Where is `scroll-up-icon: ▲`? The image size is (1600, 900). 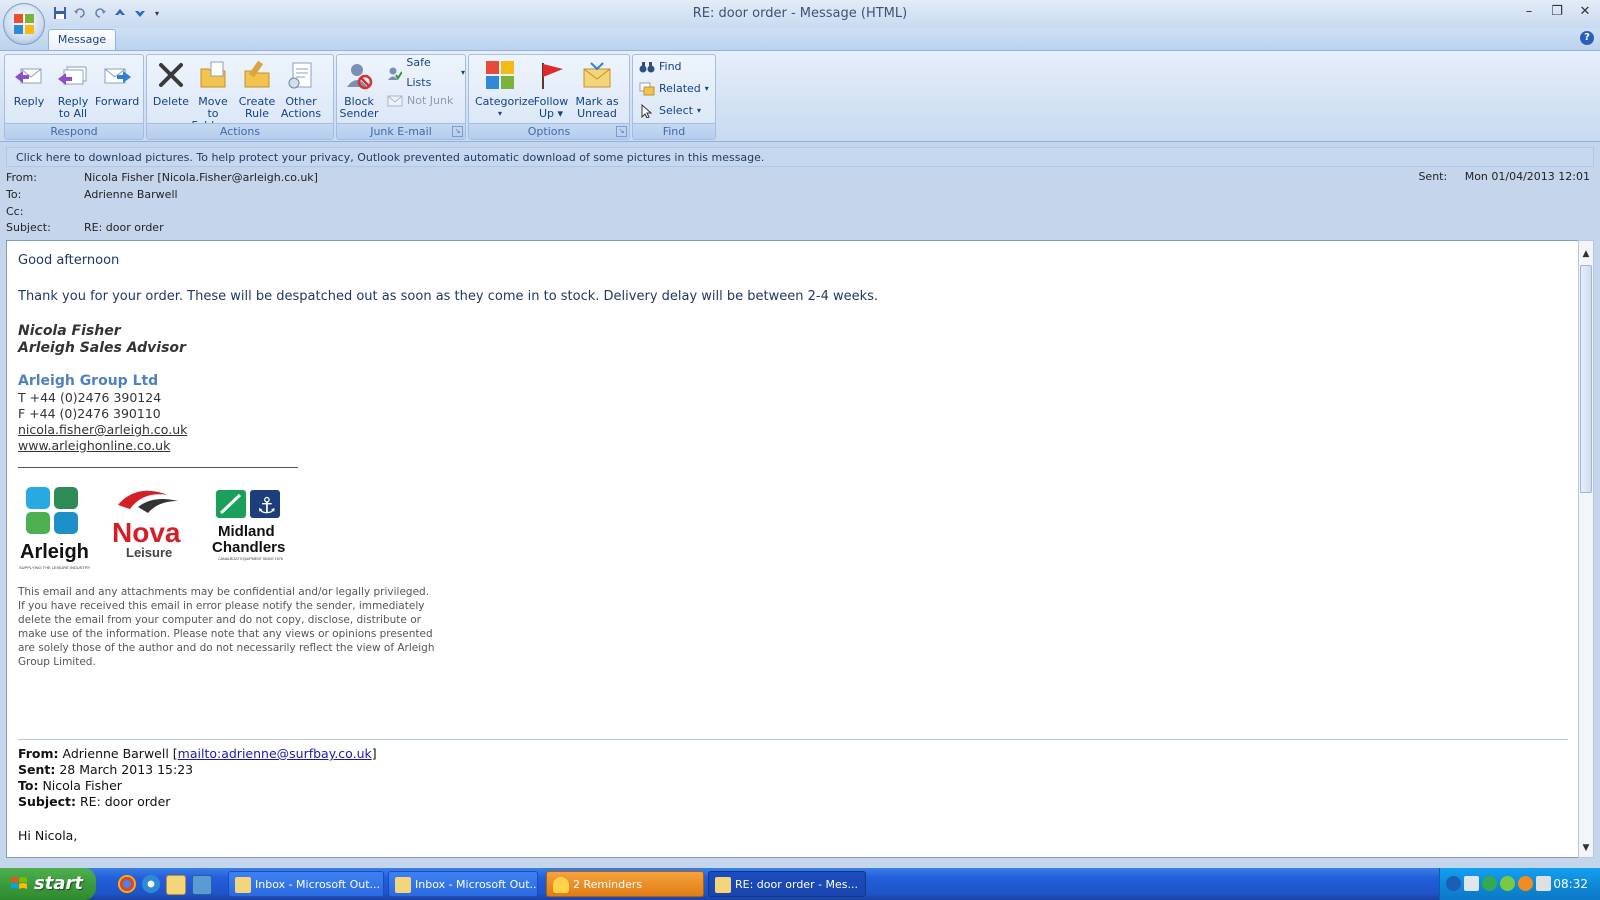
scroll-up-icon: ▲ is located at coordinates (1586, 254).